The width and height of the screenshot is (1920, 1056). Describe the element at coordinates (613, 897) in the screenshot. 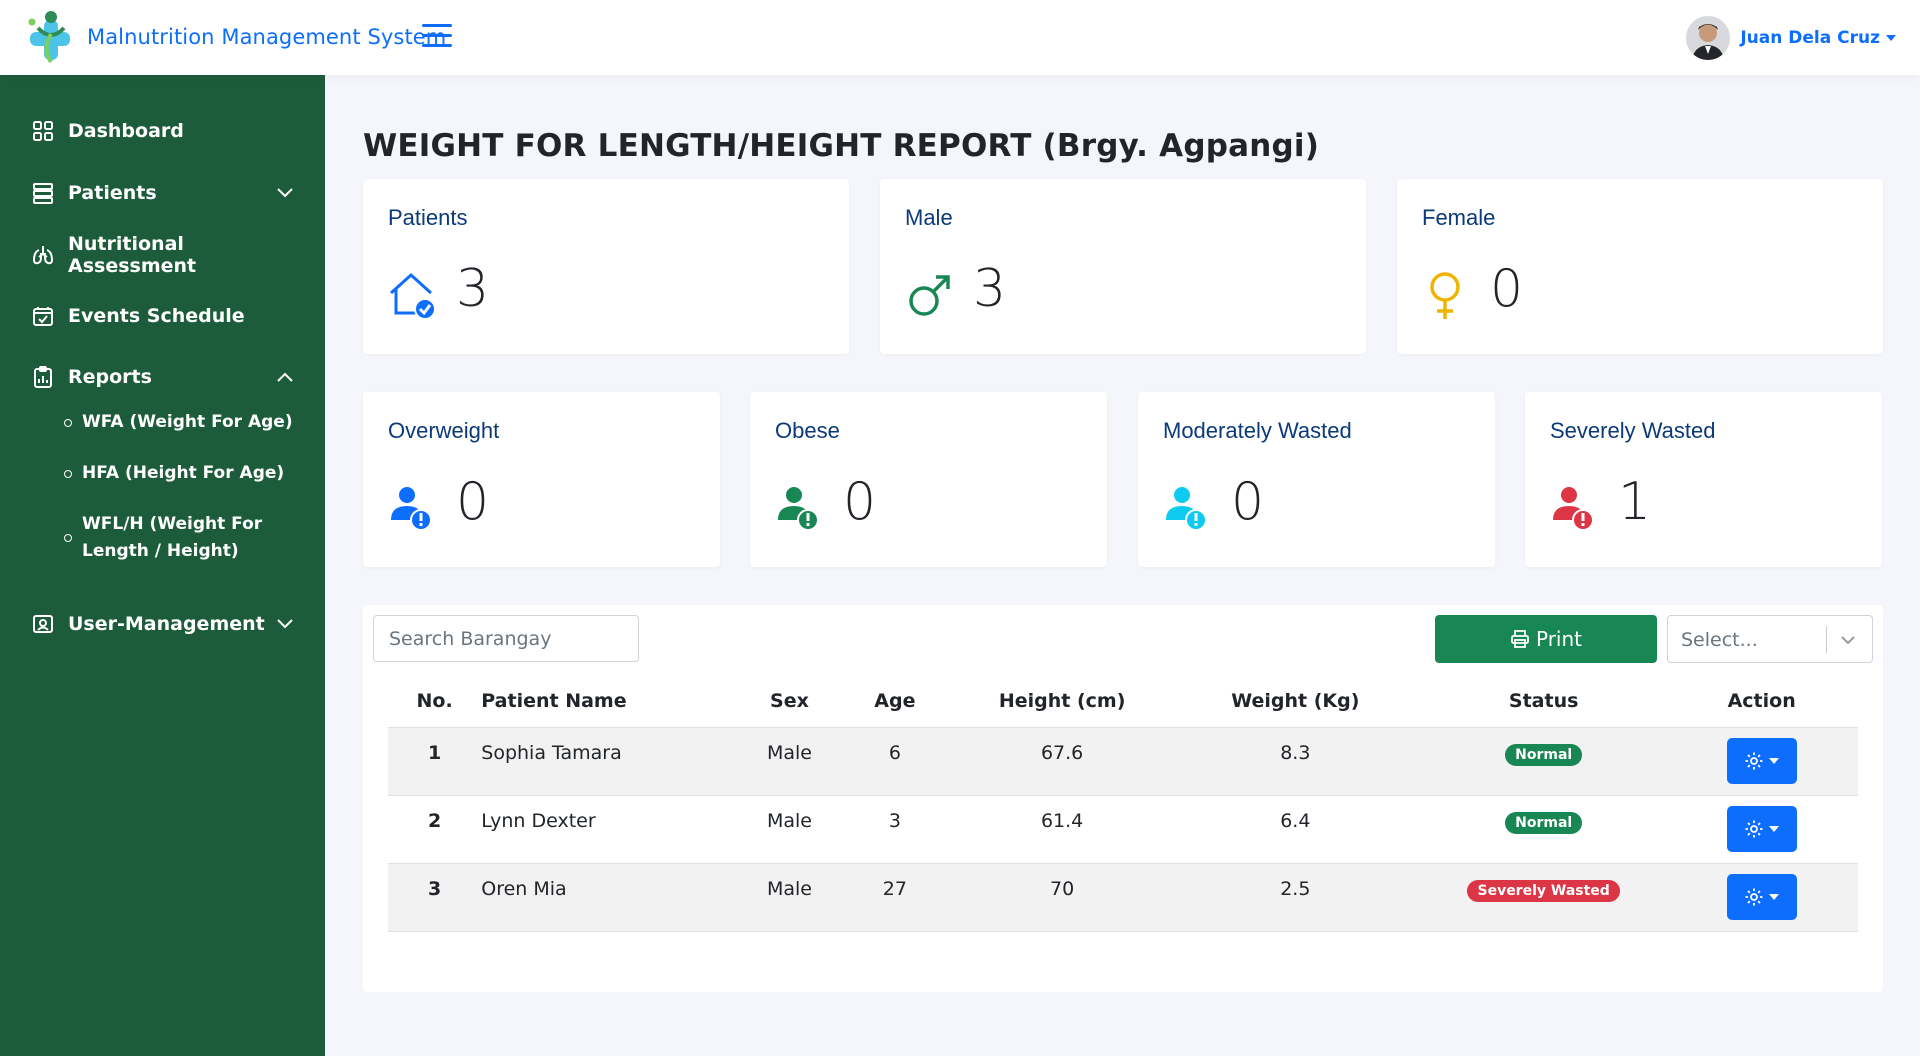

I see `cell-patient-name: Oren Mia` at that location.